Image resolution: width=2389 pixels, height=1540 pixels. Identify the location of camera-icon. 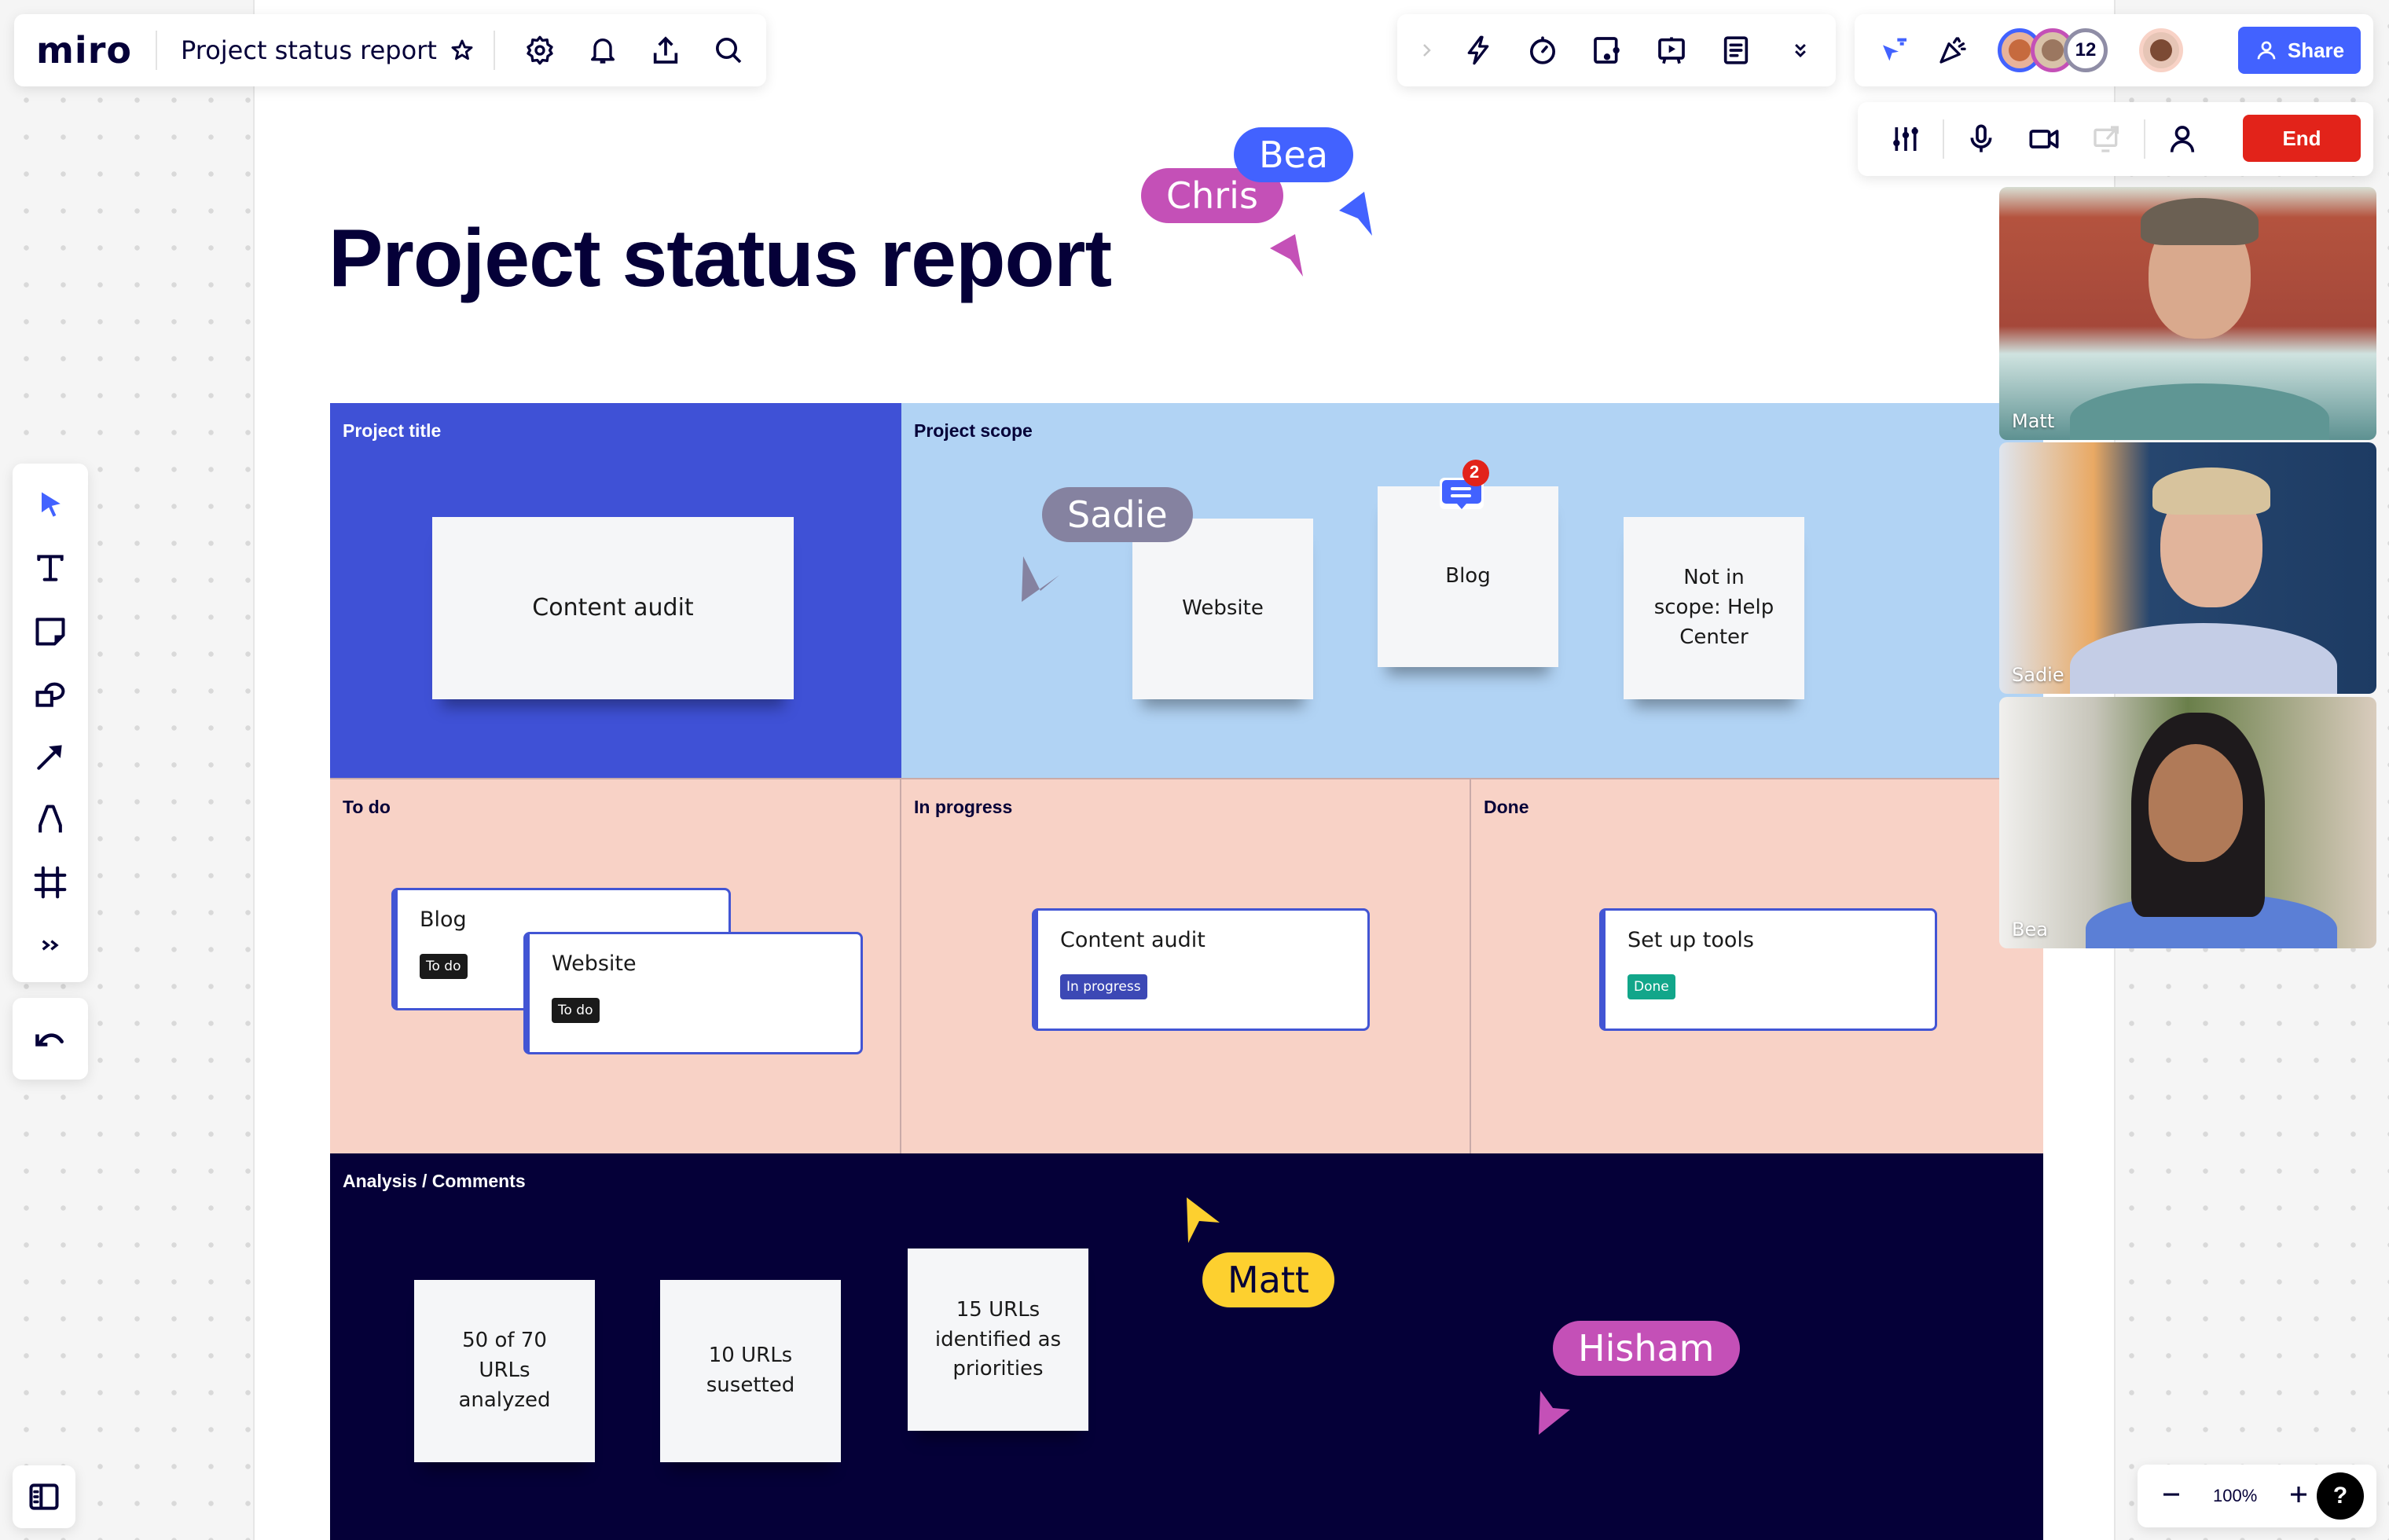
(2044, 139).